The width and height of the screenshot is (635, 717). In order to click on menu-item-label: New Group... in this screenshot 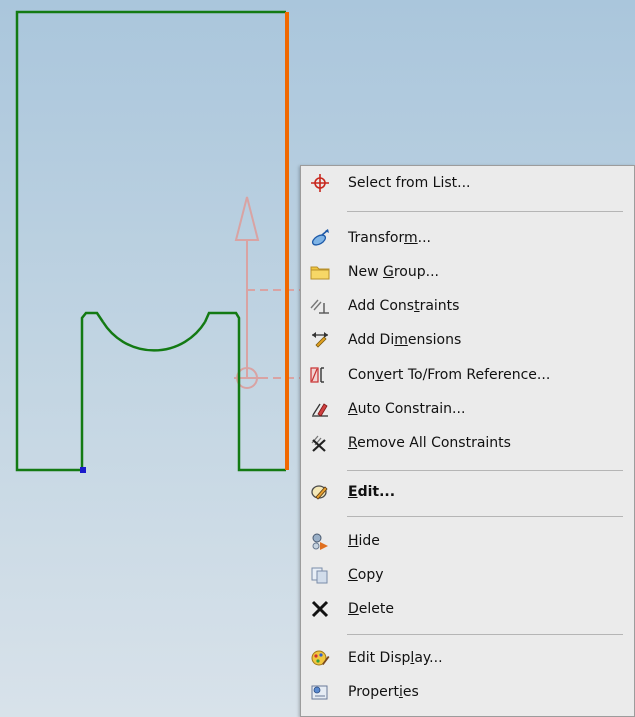, I will do `click(393, 272)`.